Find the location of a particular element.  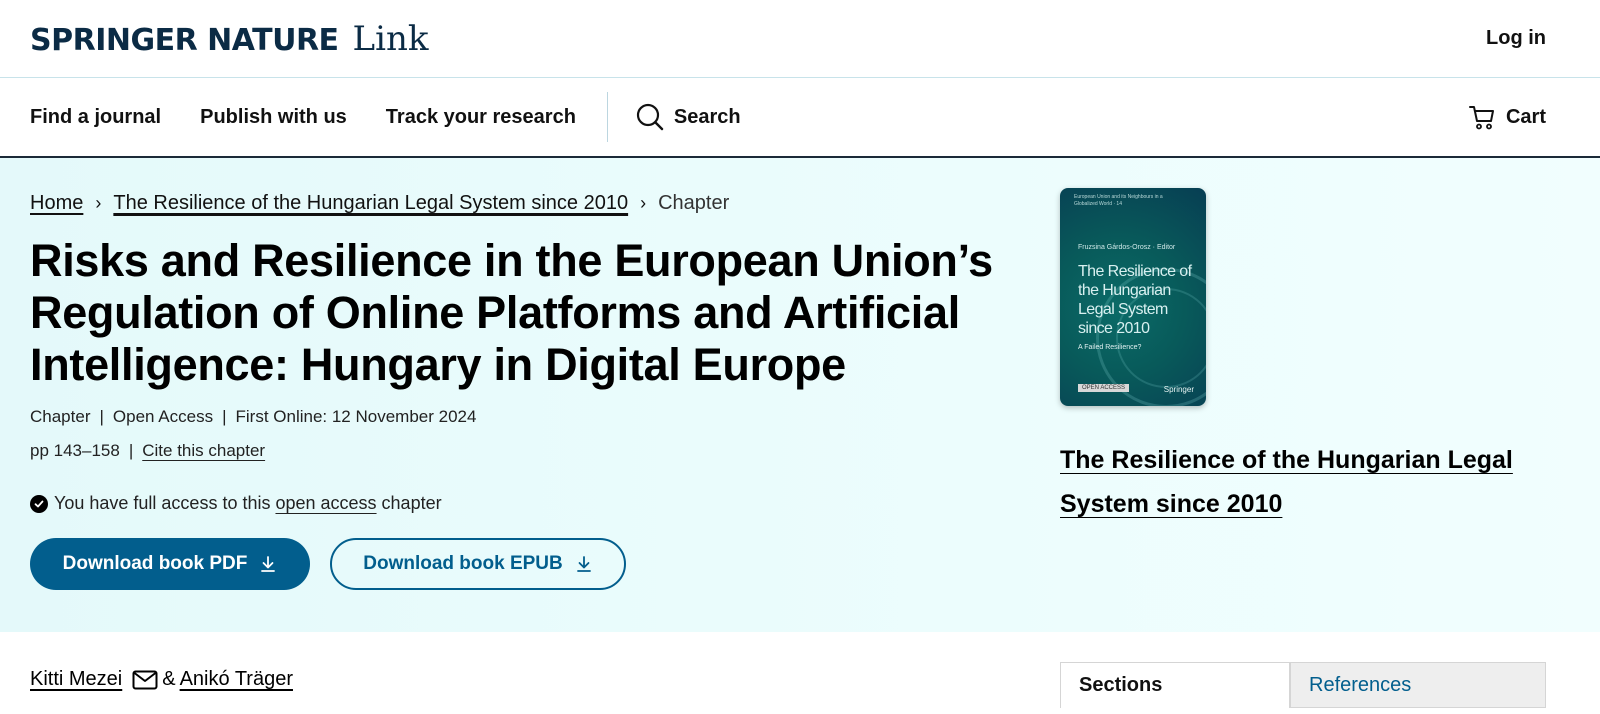

cart-button: Cart is located at coordinates (1507, 117).